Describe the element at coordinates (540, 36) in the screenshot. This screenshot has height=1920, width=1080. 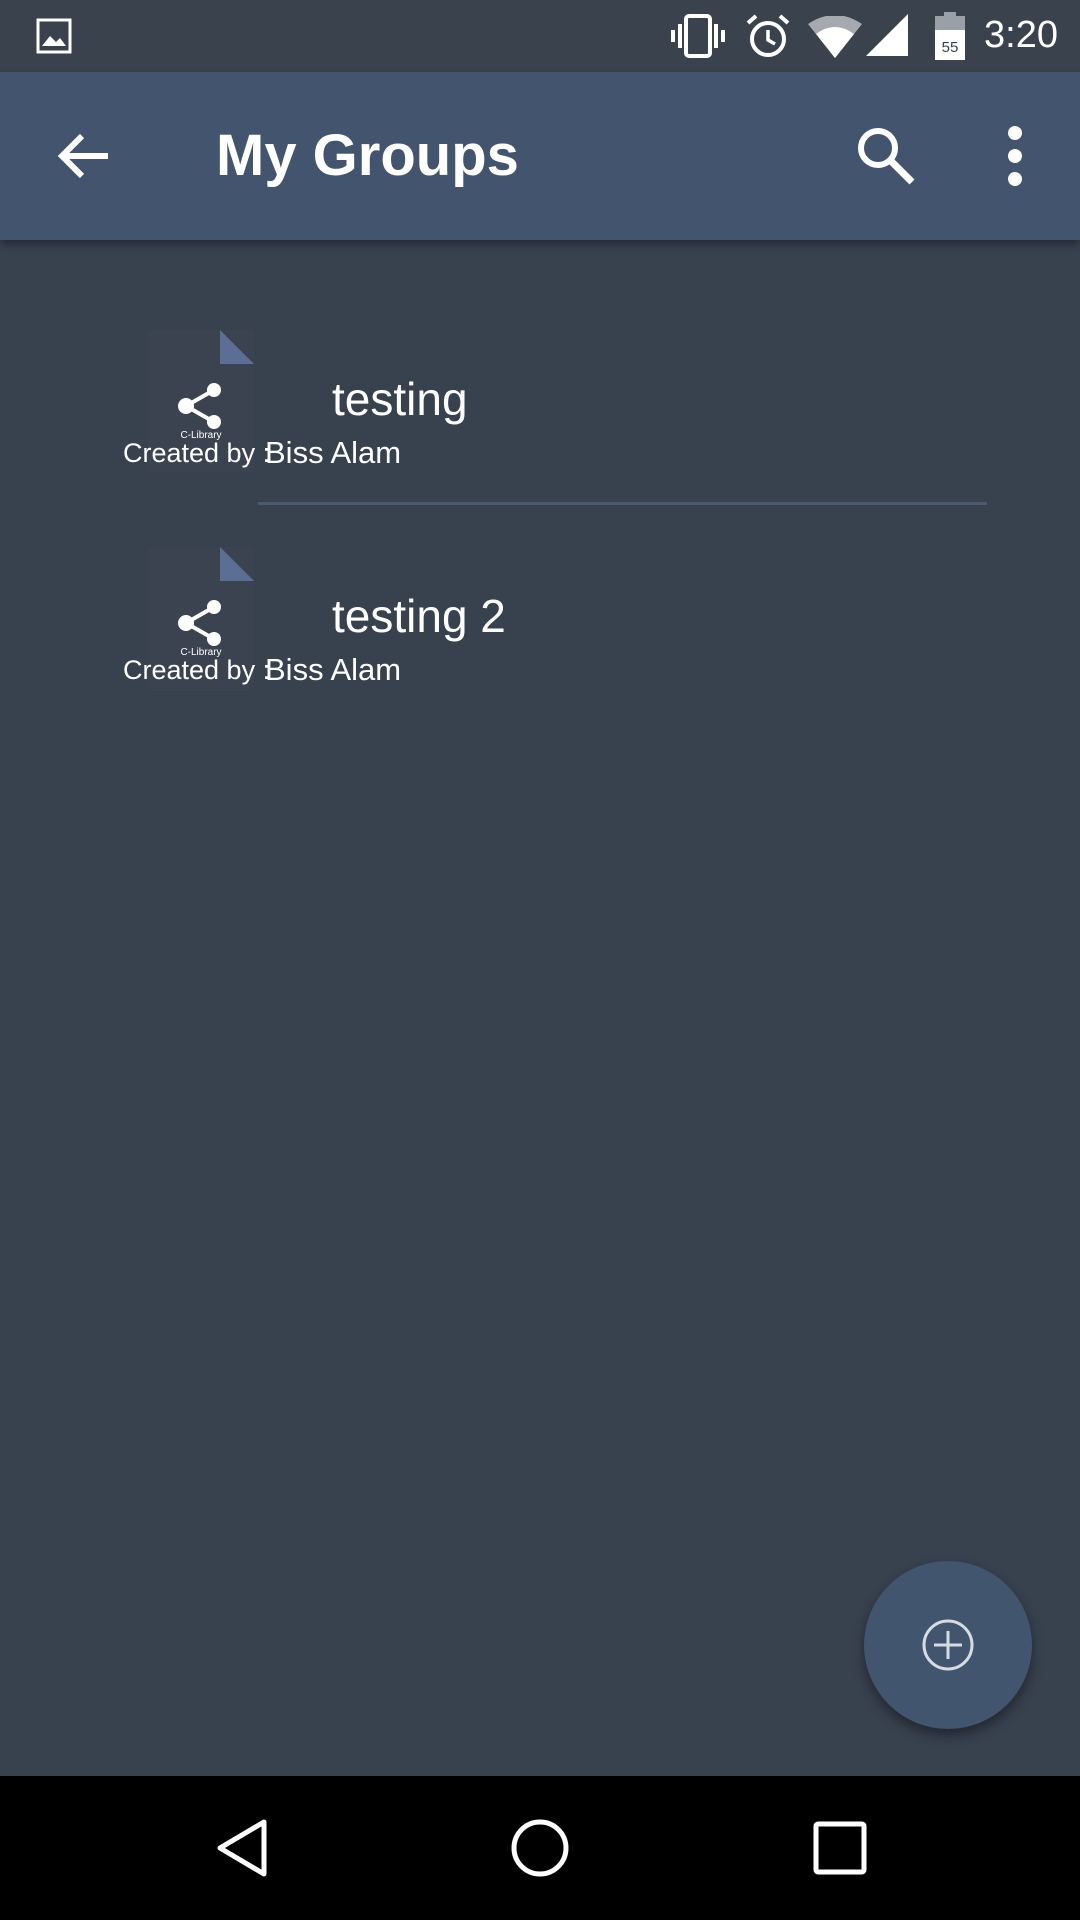
I see `status-bar: 55 3:20` at that location.